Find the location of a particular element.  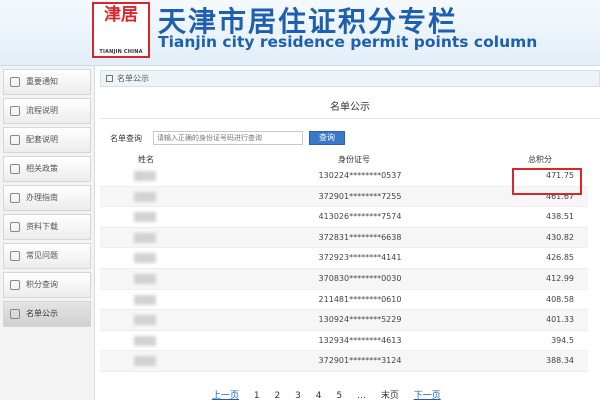

notice-icon is located at coordinates (15, 82).